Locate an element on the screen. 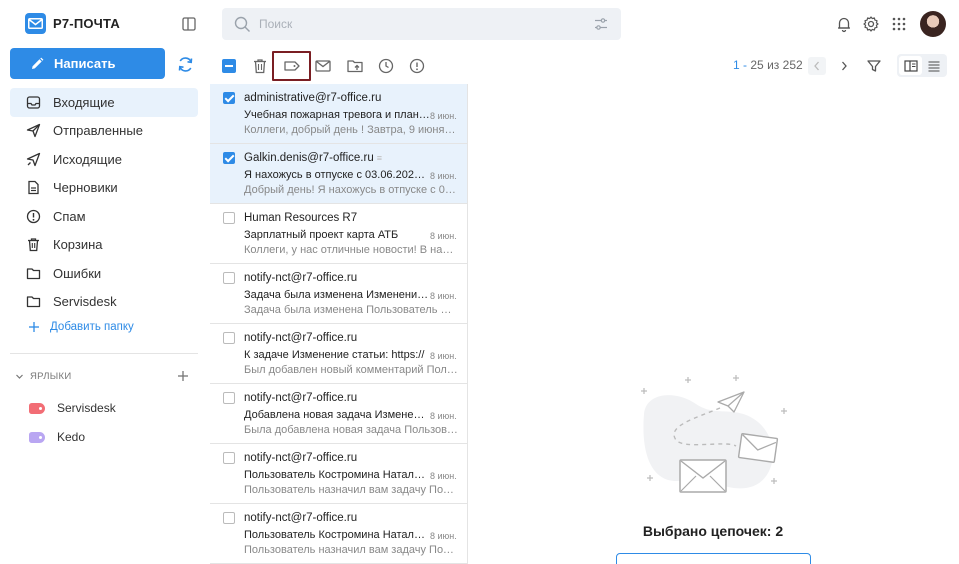  mail-preview: Была добавлена новая задача Пользователь is located at coordinates (351, 430).